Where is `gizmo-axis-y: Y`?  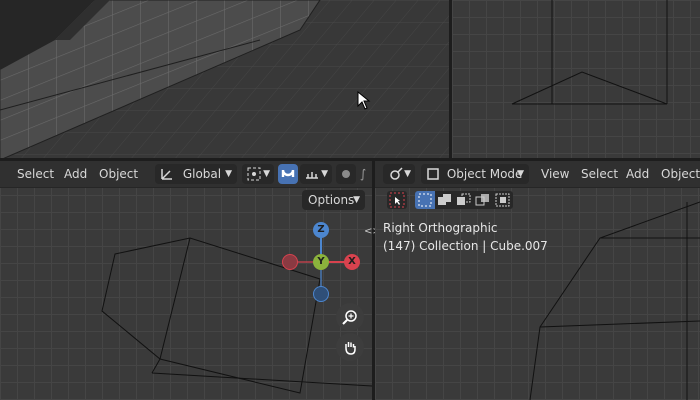
gizmo-axis-y: Y is located at coordinates (321, 262).